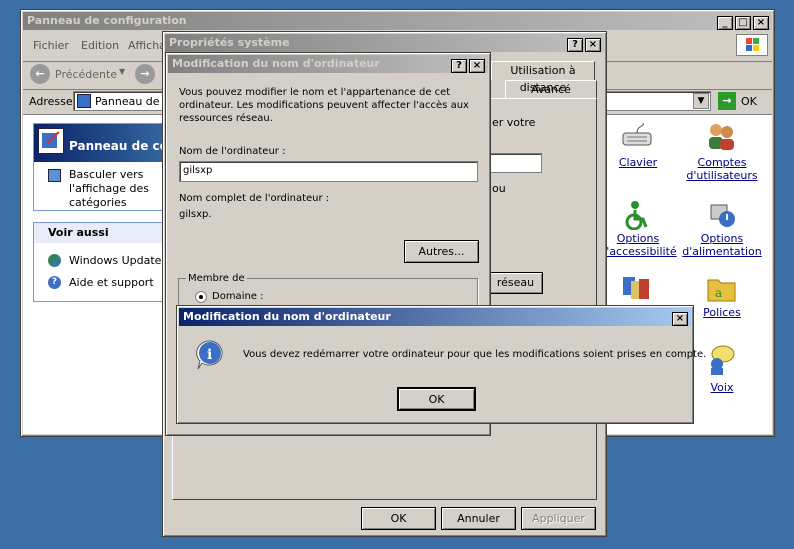 Image resolution: width=794 pixels, height=549 pixels. What do you see at coordinates (721, 214) in the screenshot?
I see `power-options-icon` at bounding box center [721, 214].